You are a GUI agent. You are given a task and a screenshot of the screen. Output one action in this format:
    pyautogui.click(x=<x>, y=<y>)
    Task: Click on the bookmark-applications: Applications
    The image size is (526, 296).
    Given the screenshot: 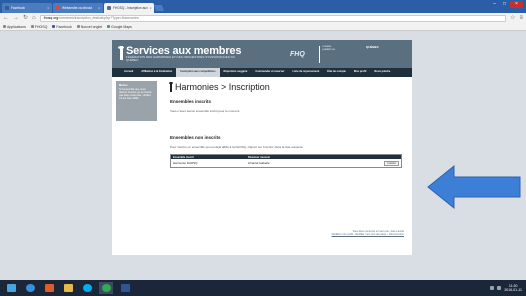 What is the action you would take?
    pyautogui.click(x=14, y=27)
    